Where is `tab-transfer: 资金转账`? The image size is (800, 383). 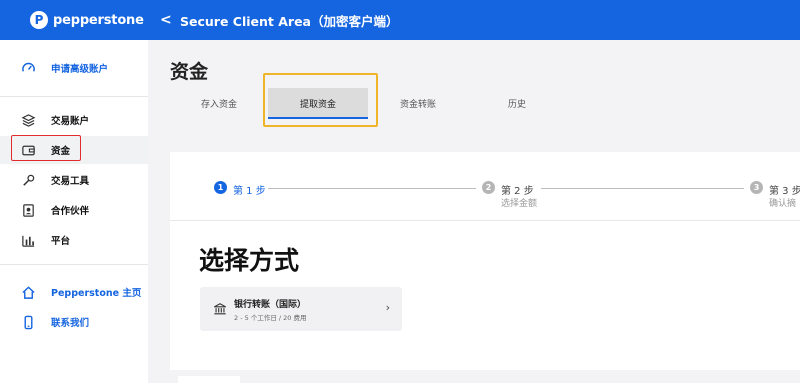 tab-transfer: 资金转账 is located at coordinates (418, 103).